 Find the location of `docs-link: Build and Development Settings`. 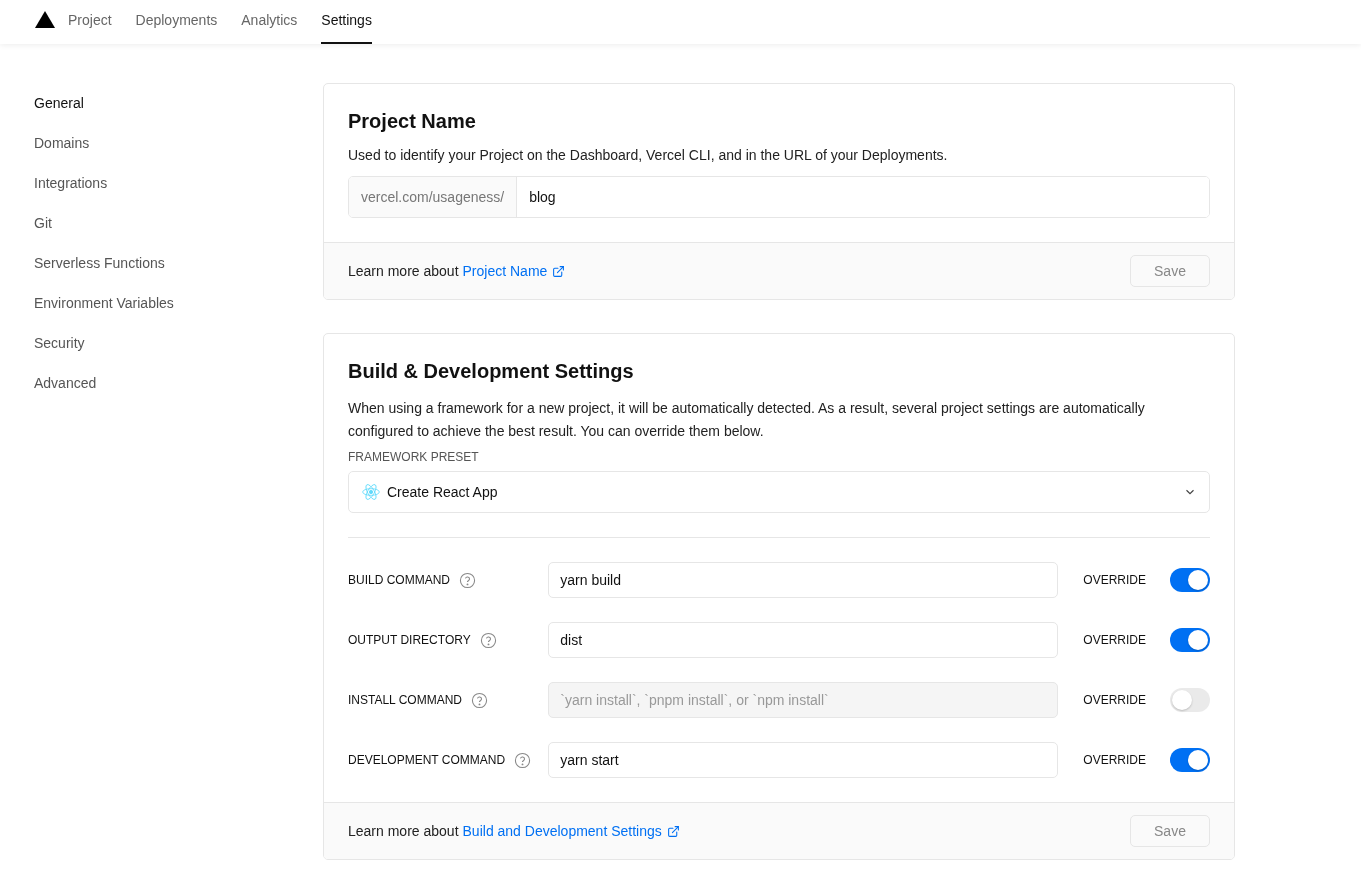

docs-link: Build and Development Settings is located at coordinates (571, 831).